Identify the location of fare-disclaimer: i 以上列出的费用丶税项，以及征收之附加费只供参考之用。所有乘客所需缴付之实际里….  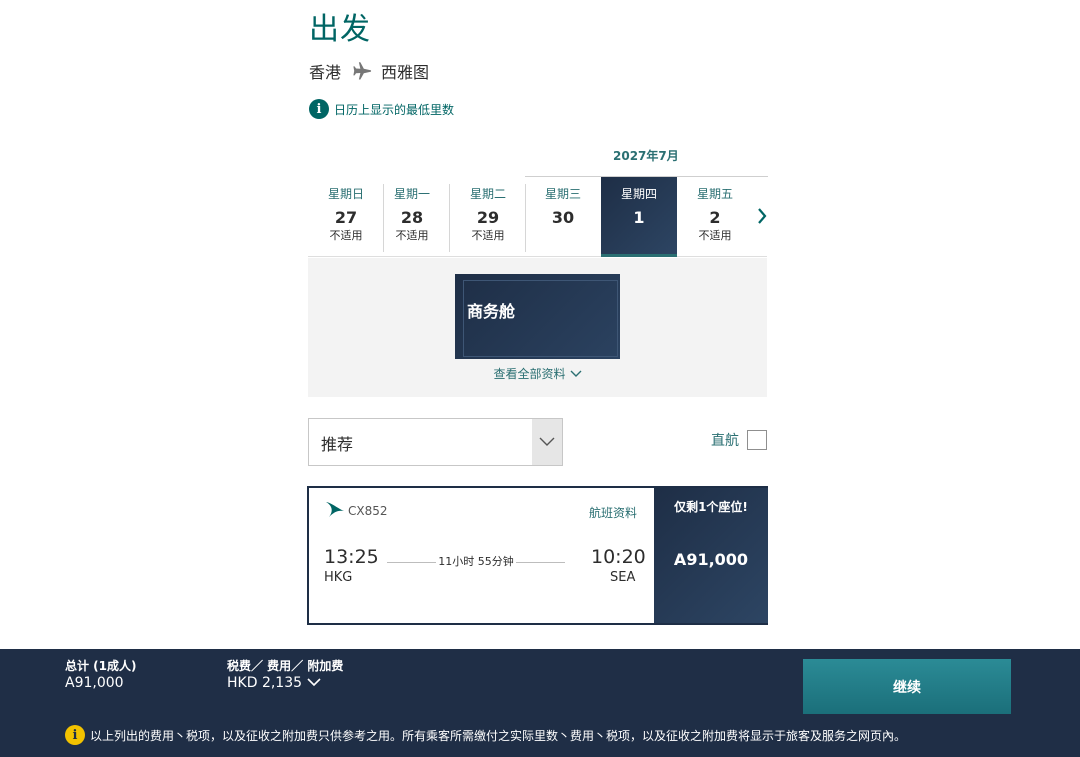
(485, 735).